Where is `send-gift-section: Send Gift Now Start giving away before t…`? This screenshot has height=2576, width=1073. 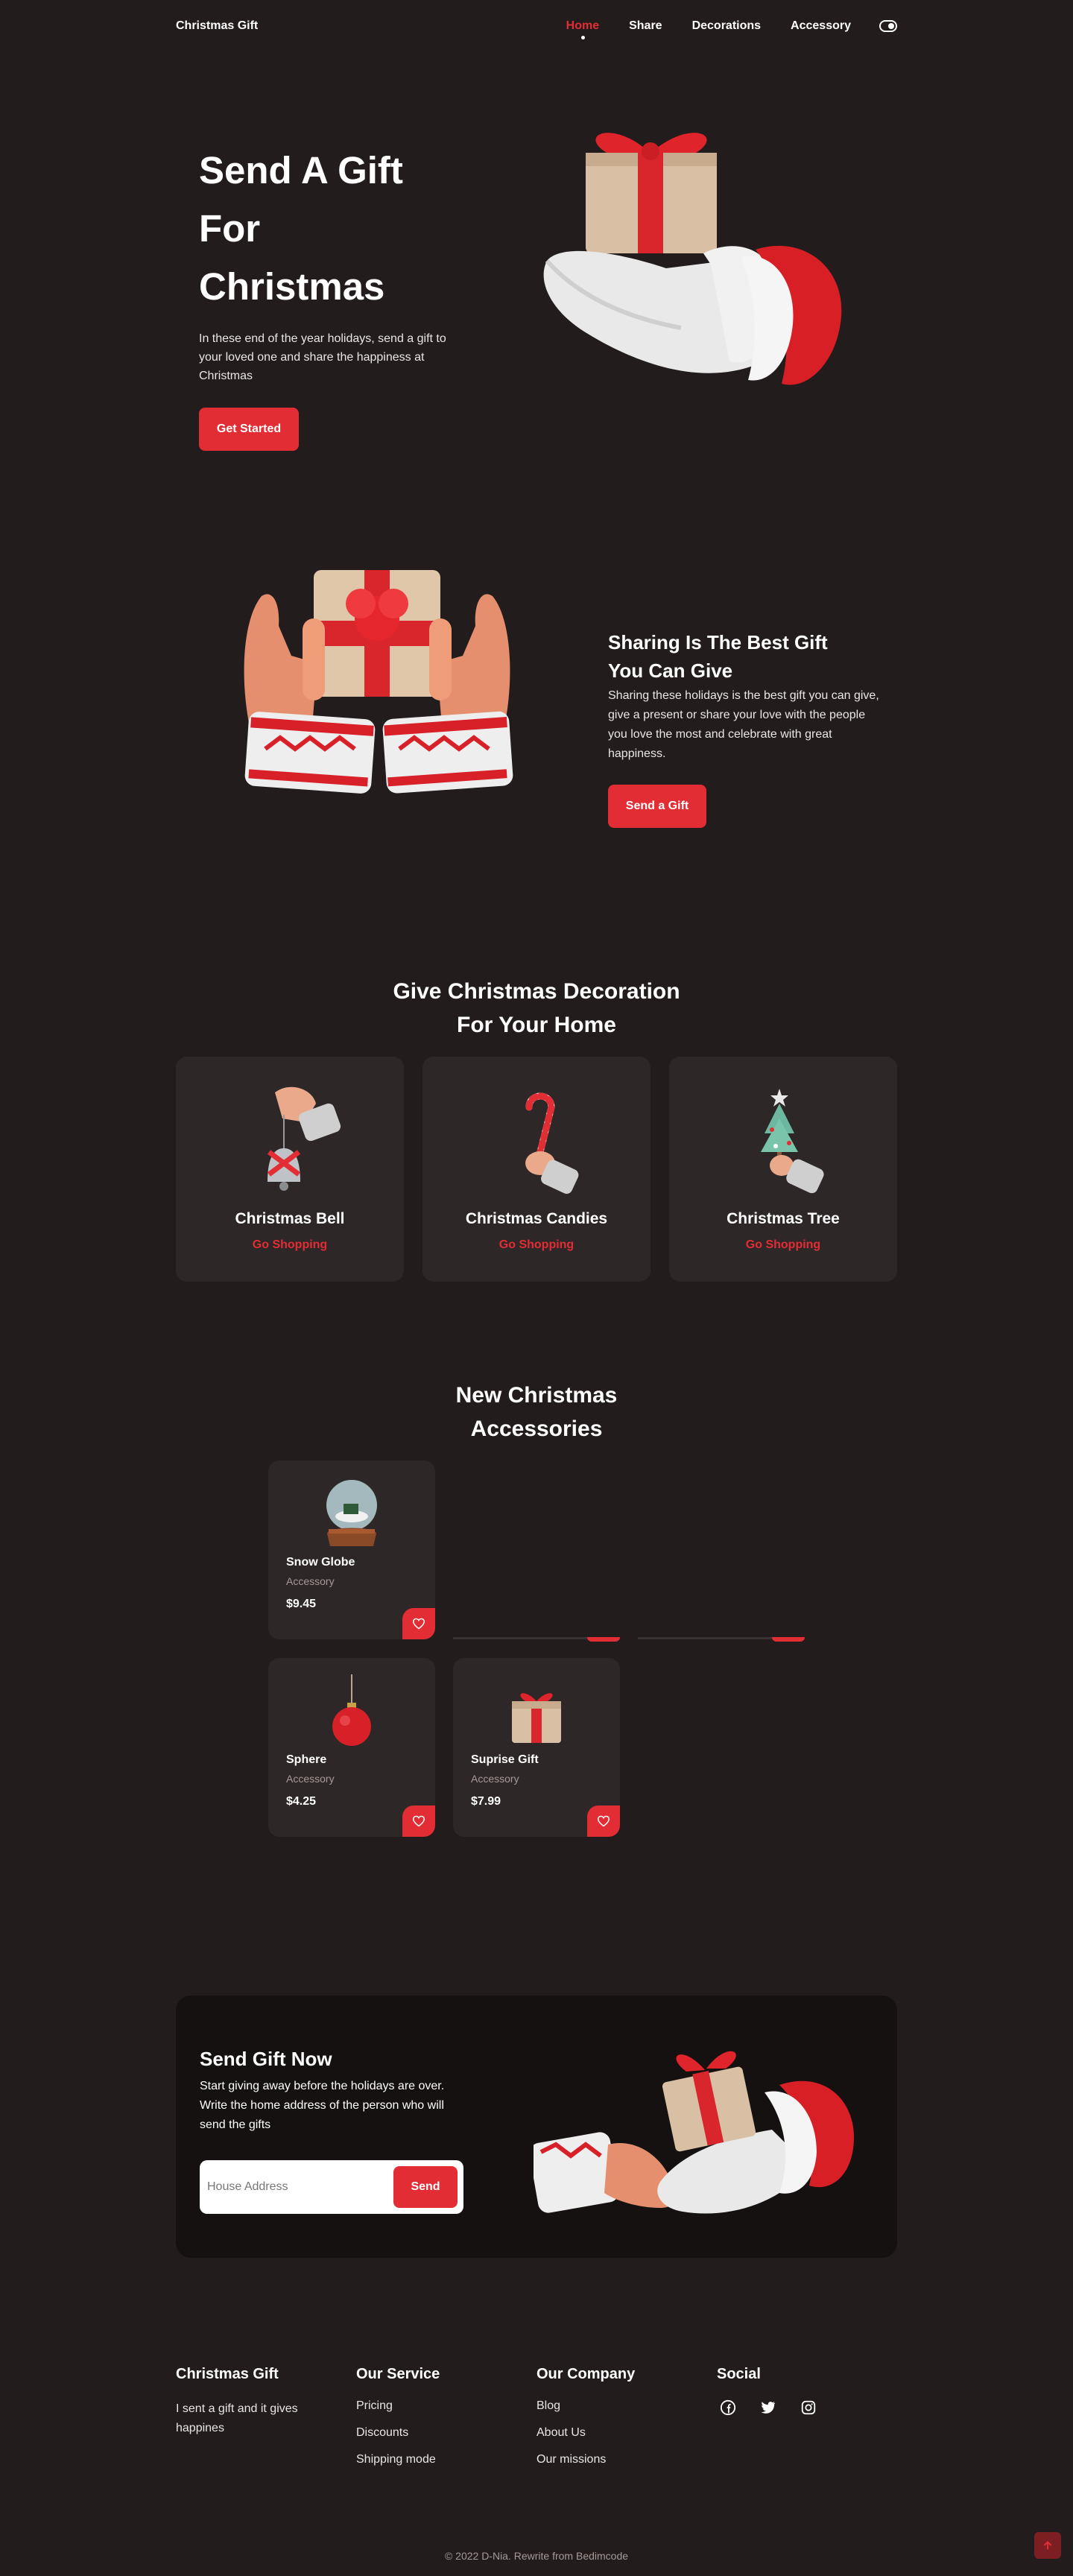
send-gift-section: Send Gift Now Start giving away before t… is located at coordinates (536, 2127).